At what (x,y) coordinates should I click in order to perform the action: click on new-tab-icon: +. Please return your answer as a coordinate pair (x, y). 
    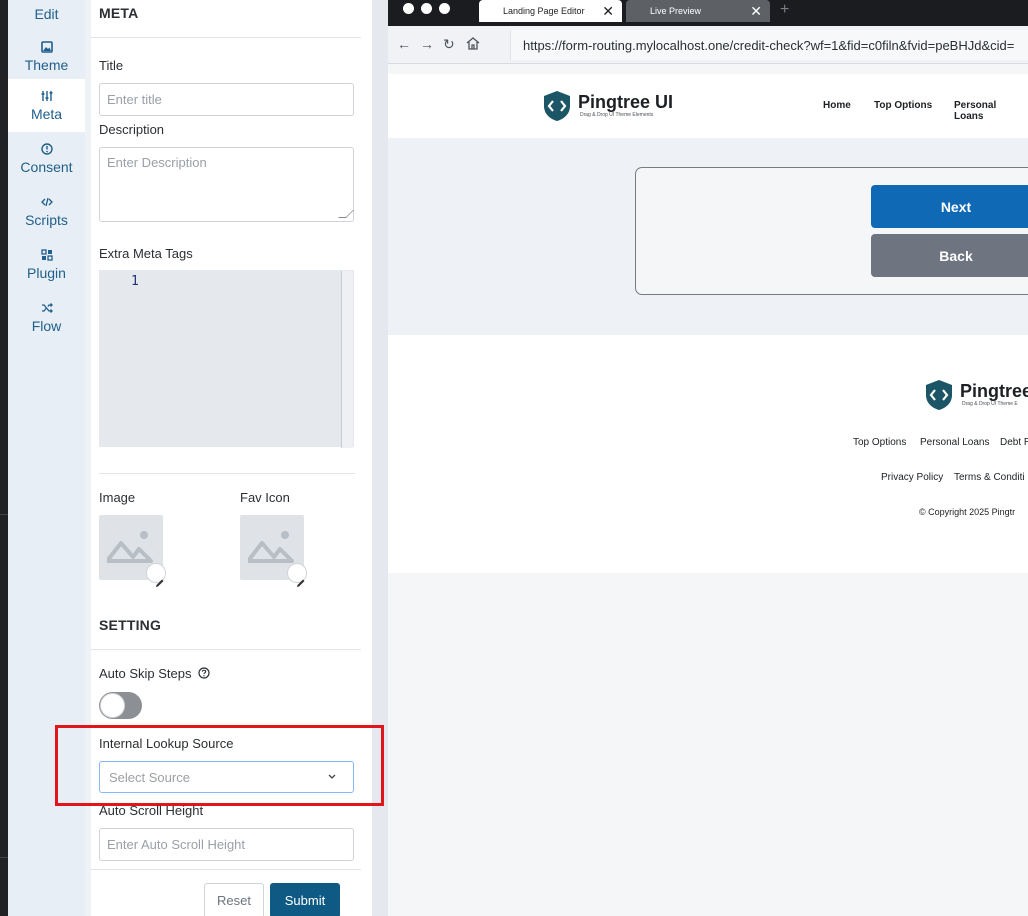
    Looking at the image, I should click on (784, 10).